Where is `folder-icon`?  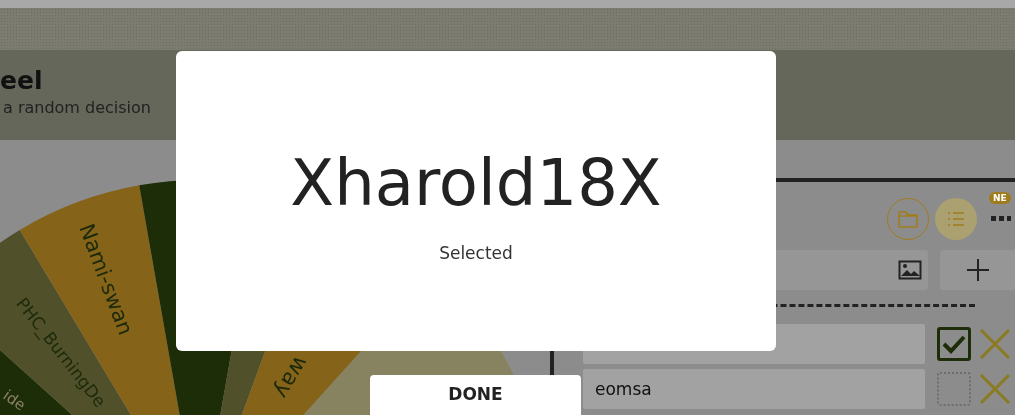
folder-icon is located at coordinates (908, 219).